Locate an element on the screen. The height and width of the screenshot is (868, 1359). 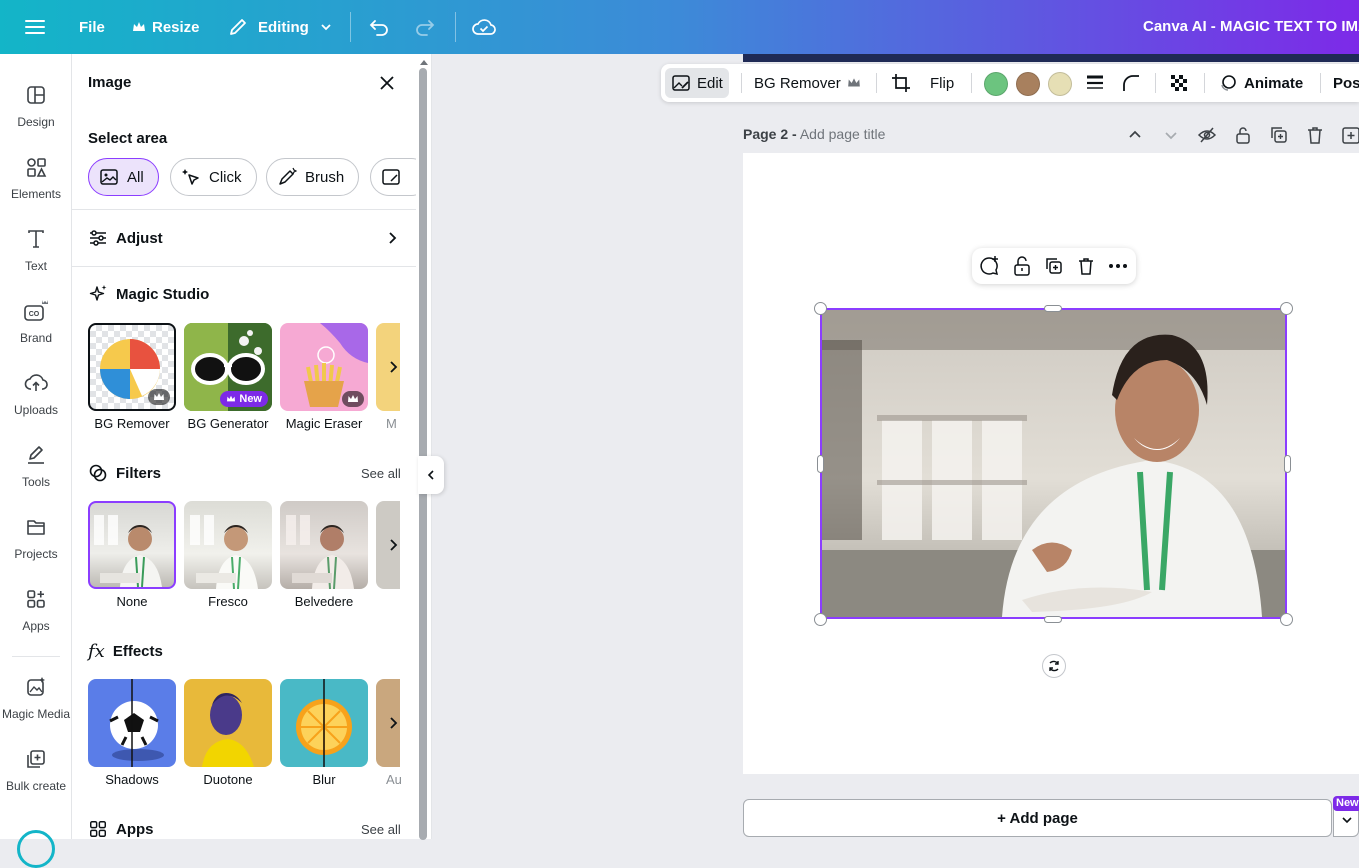
lock-page-button is located at coordinates (1243, 135).